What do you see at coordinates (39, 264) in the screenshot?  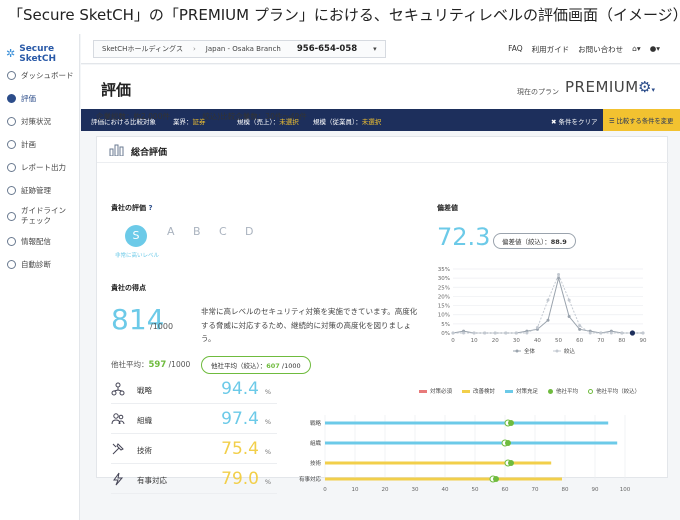 I see `sidebar-item-8: 自動診断` at bounding box center [39, 264].